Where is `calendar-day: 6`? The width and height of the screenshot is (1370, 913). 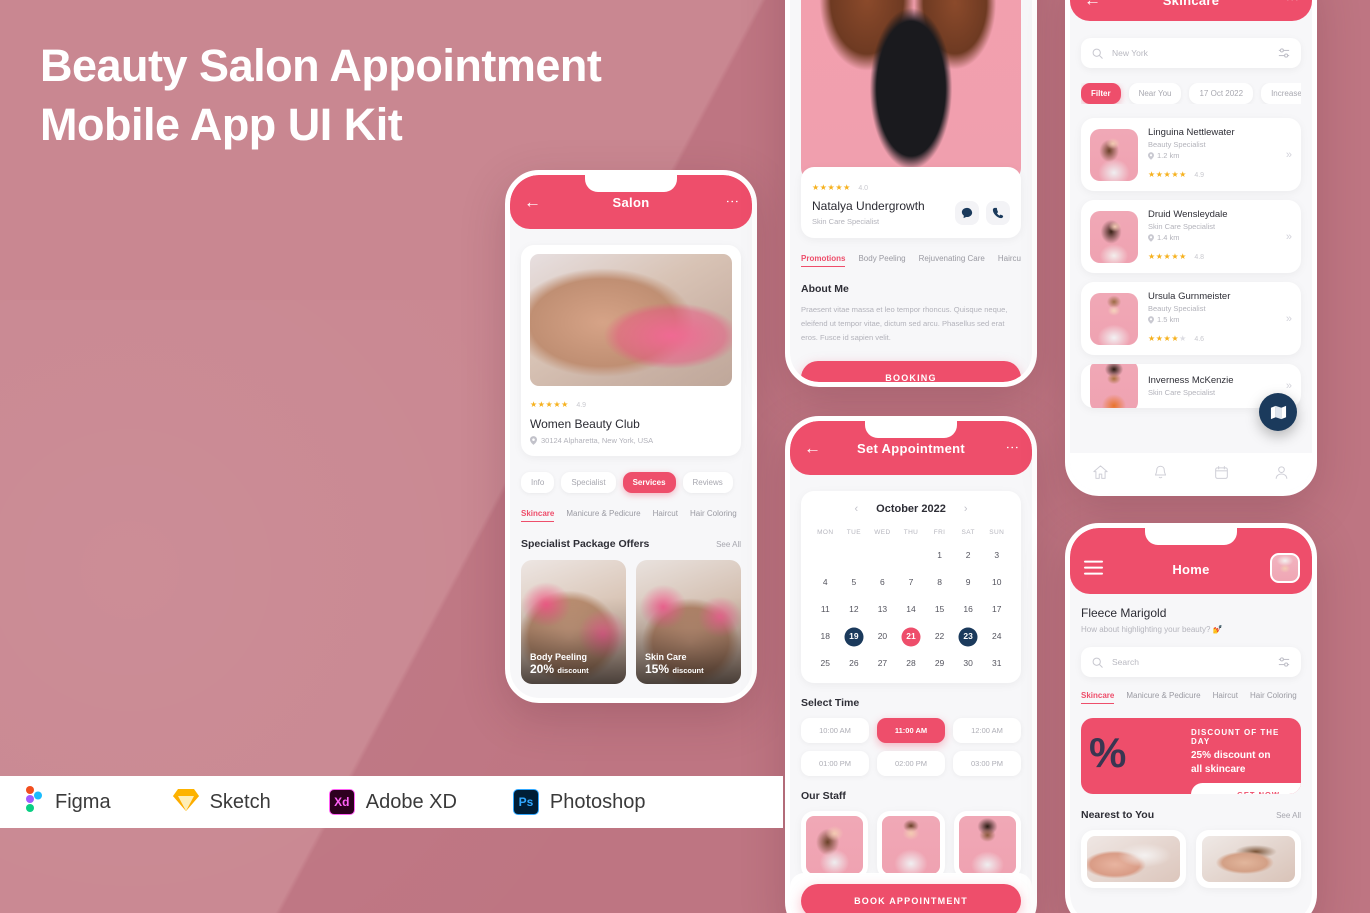 calendar-day: 6 is located at coordinates (882, 582).